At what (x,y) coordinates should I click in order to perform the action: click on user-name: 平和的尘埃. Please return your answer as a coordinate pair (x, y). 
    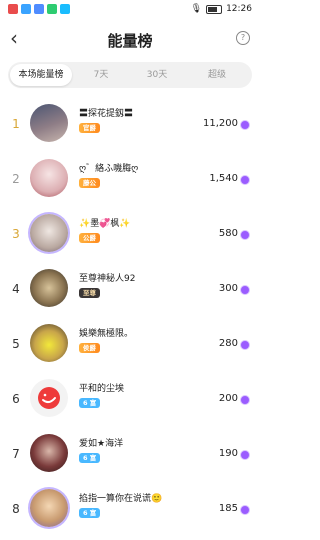
    Looking at the image, I should click on (102, 389).